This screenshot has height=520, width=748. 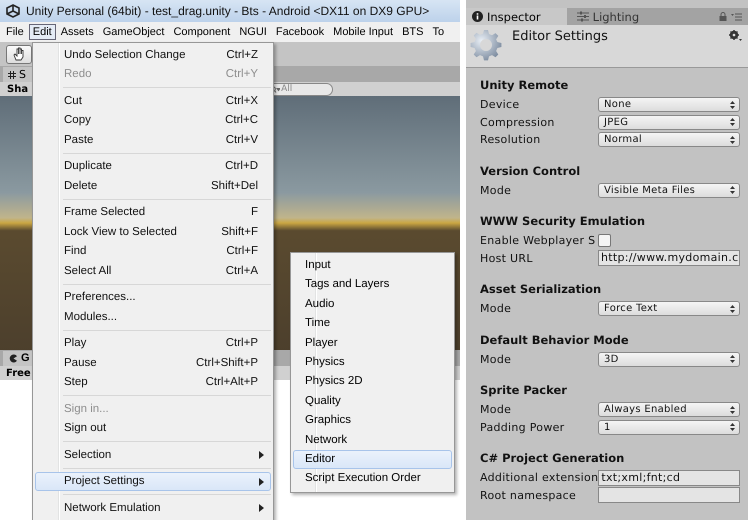 What do you see at coordinates (735, 36) in the screenshot?
I see `settings-icon` at bounding box center [735, 36].